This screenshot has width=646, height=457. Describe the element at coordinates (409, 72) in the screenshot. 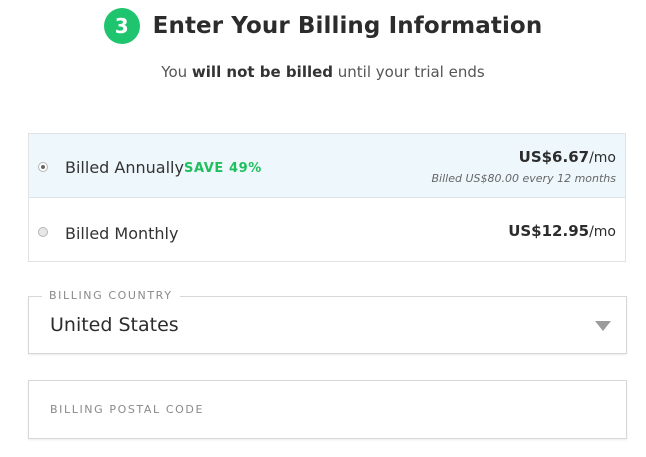

I see `trial-notice-suffix: until your trial ends` at that location.